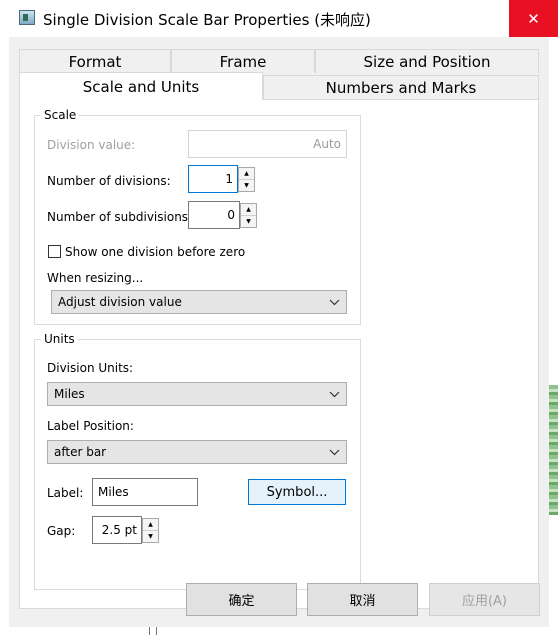 The width and height of the screenshot is (558, 635). I want to click on scale-group-title: Scale, so click(60, 115).